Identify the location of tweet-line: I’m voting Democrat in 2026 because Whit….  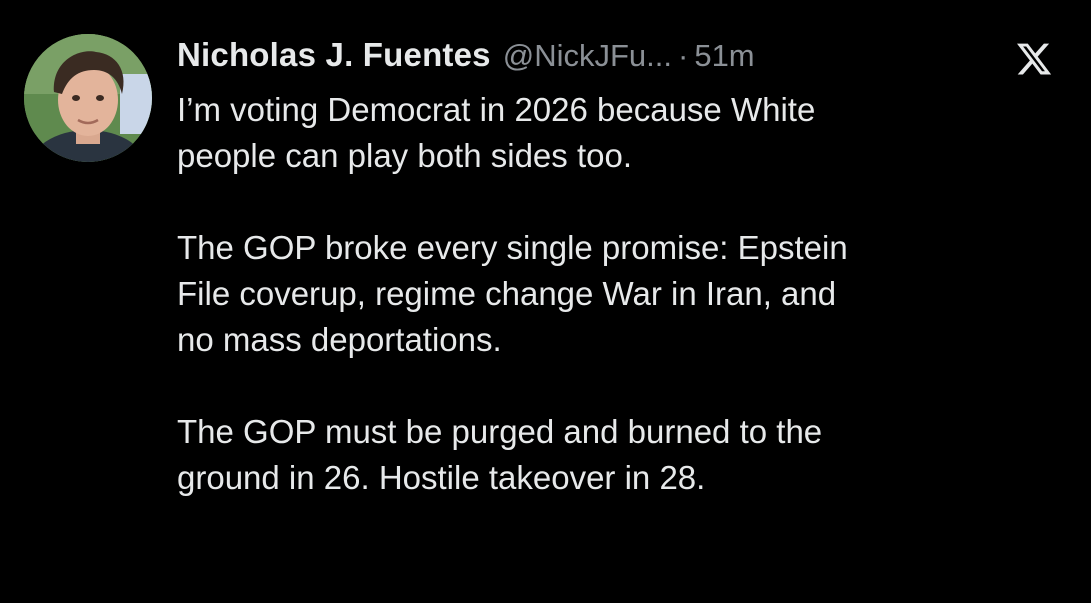
(496, 109).